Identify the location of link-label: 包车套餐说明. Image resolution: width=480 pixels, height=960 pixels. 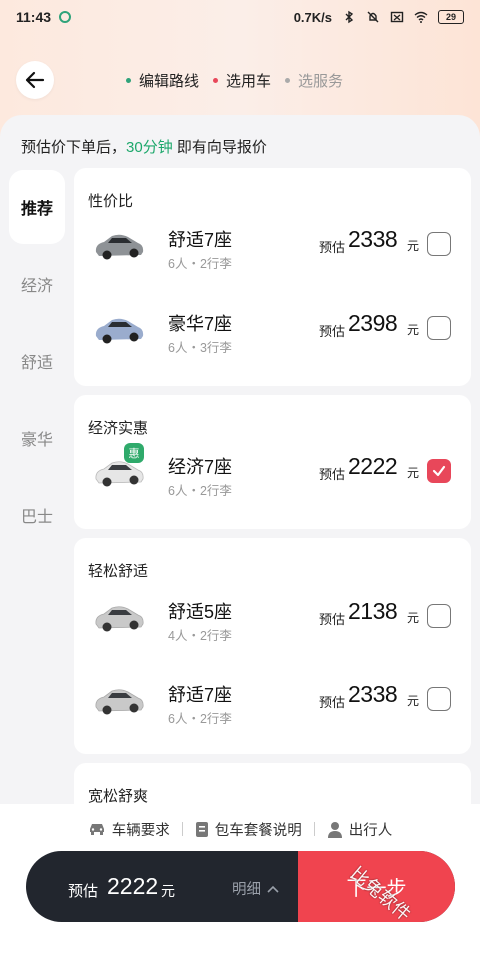
(258, 830).